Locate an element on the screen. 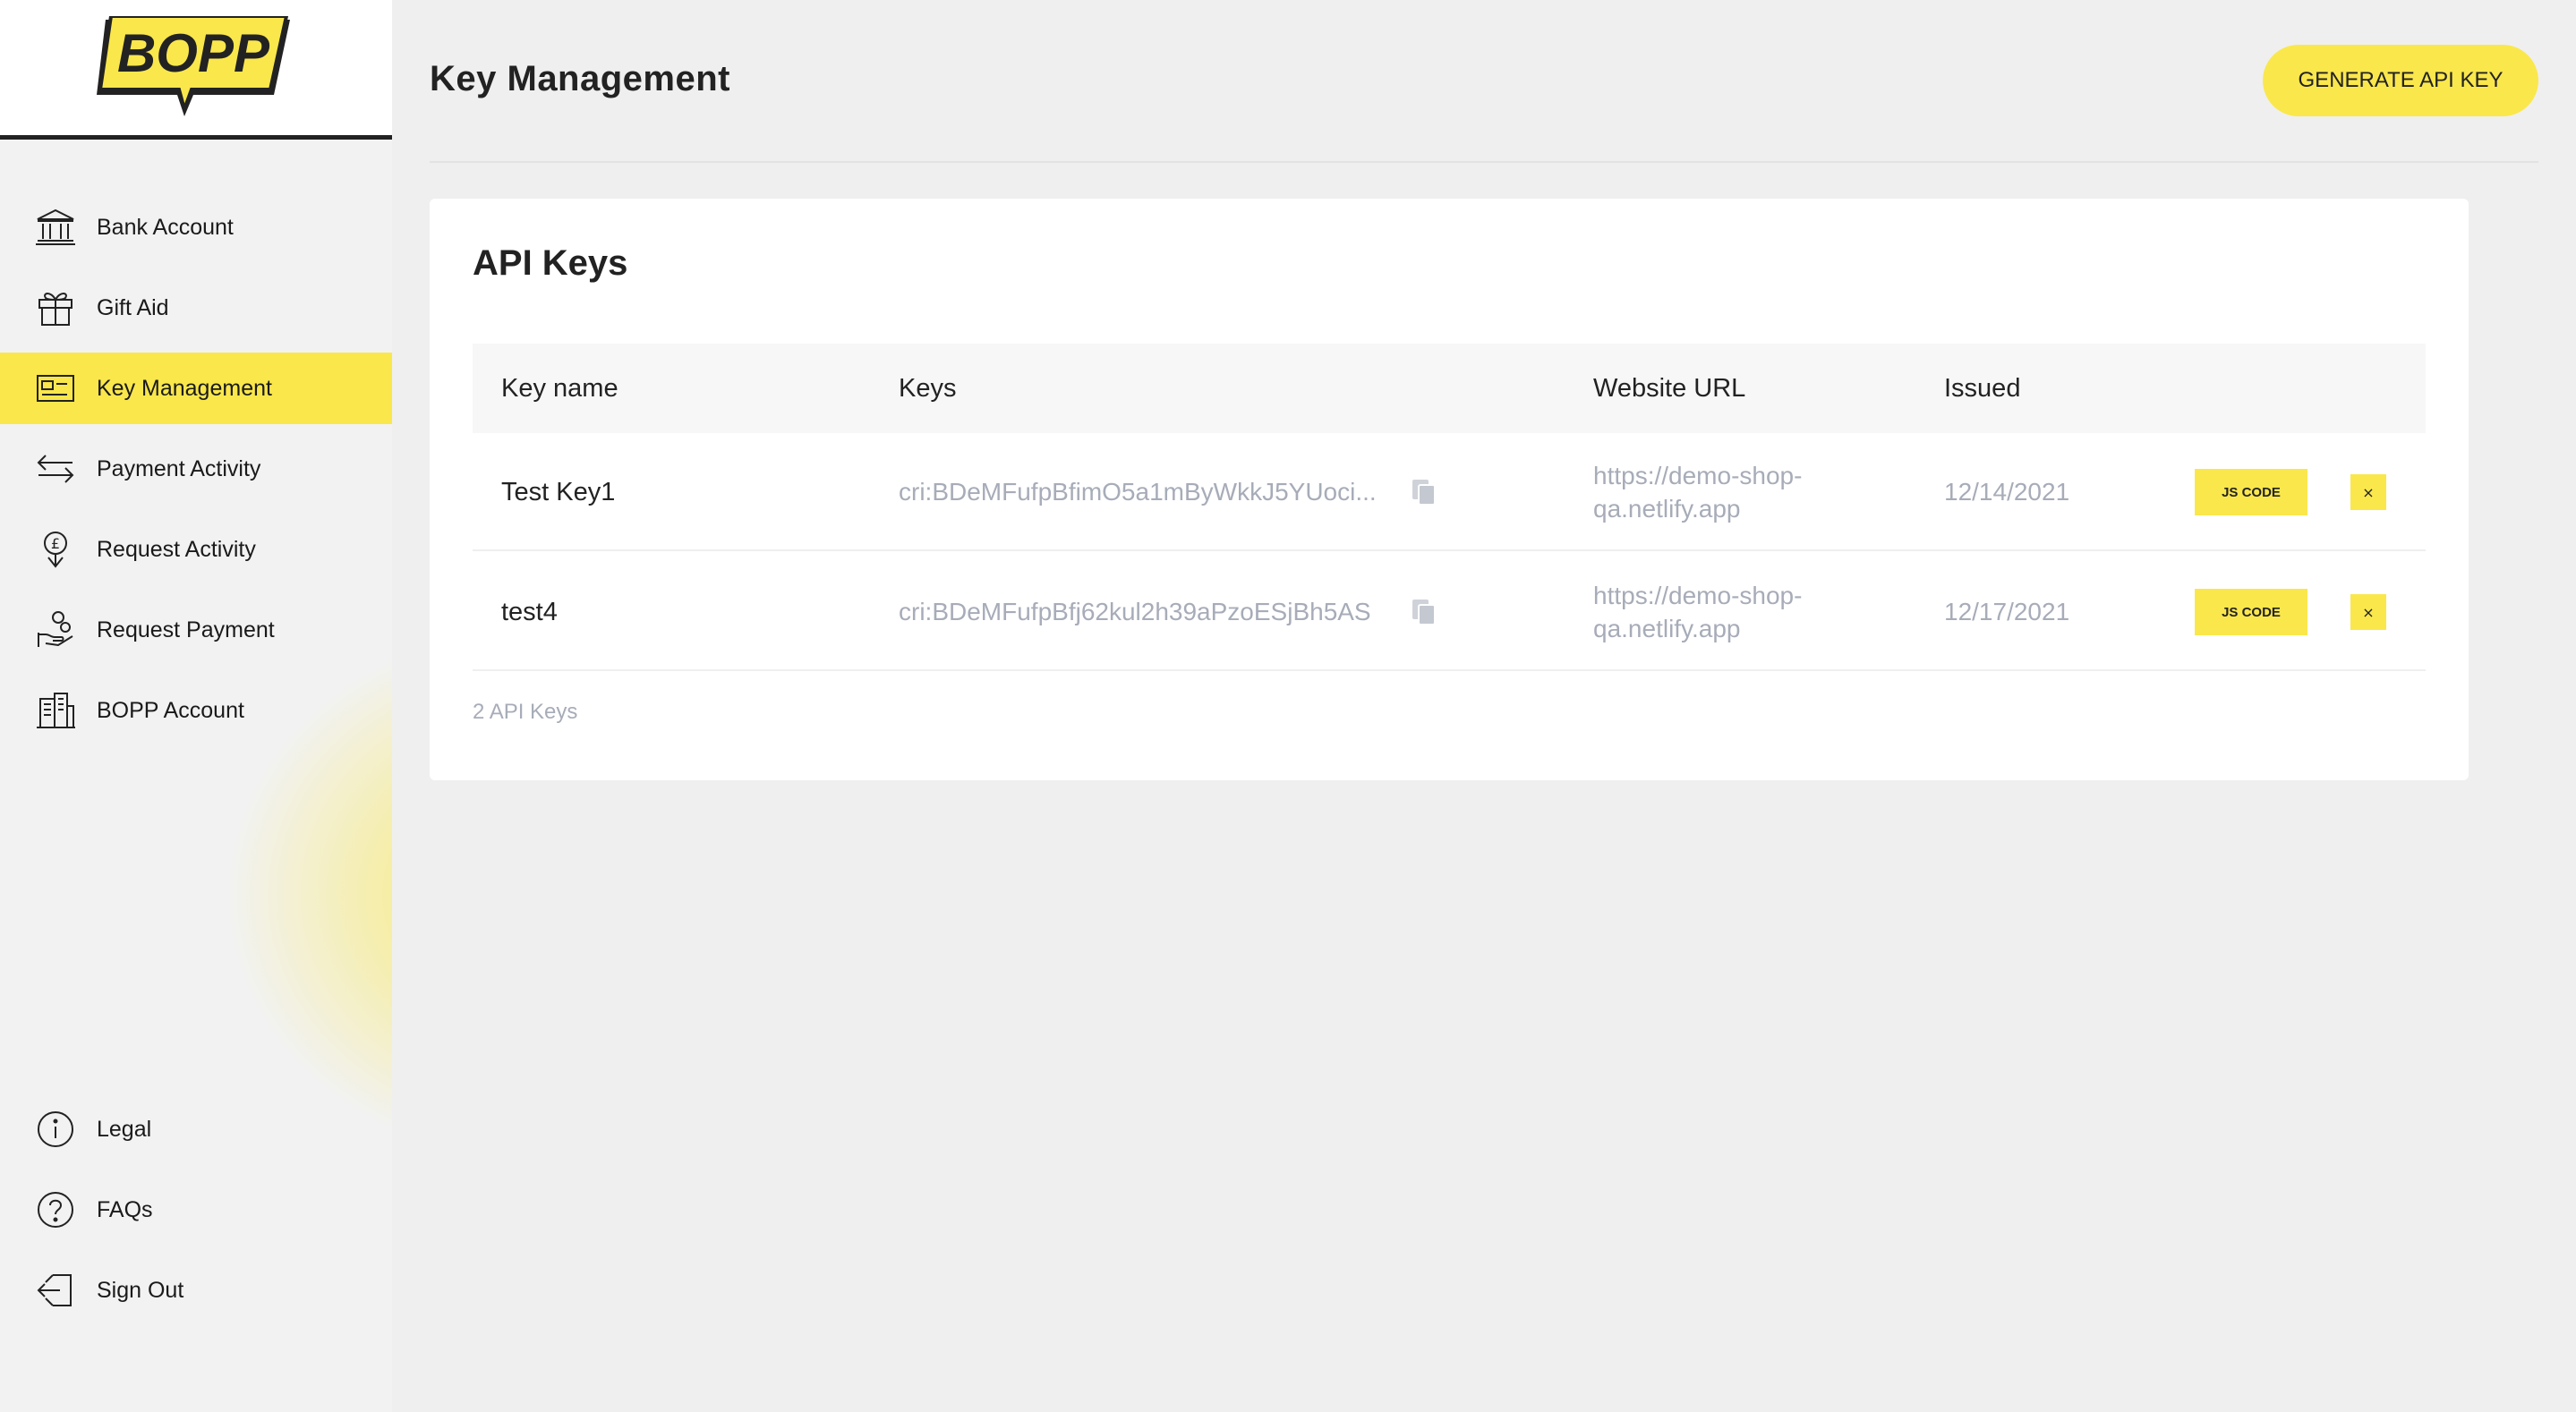 This screenshot has width=2576, height=1412. logo-area: BOPP is located at coordinates (196, 70).